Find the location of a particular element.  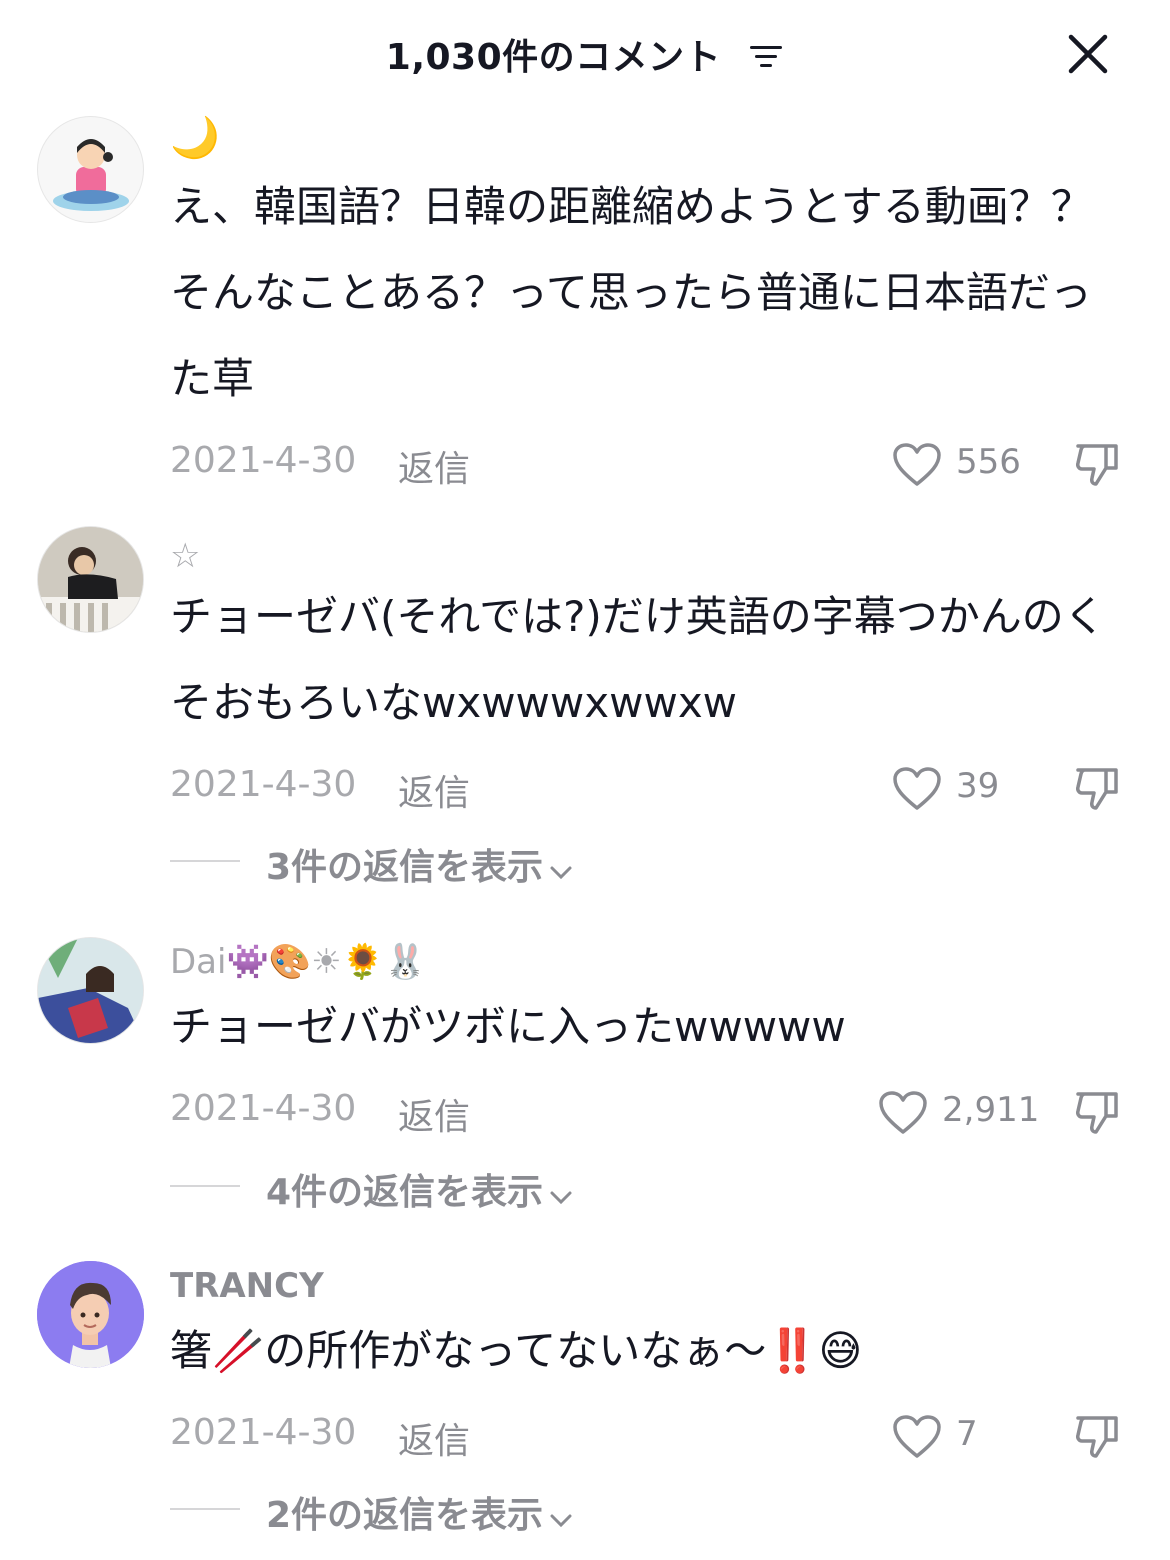

comment-text: チョーゼバ(それでは?)だけ英語の字幕つかんのくそおもろいなwxwwwxwwxw is located at coordinates (638, 659).